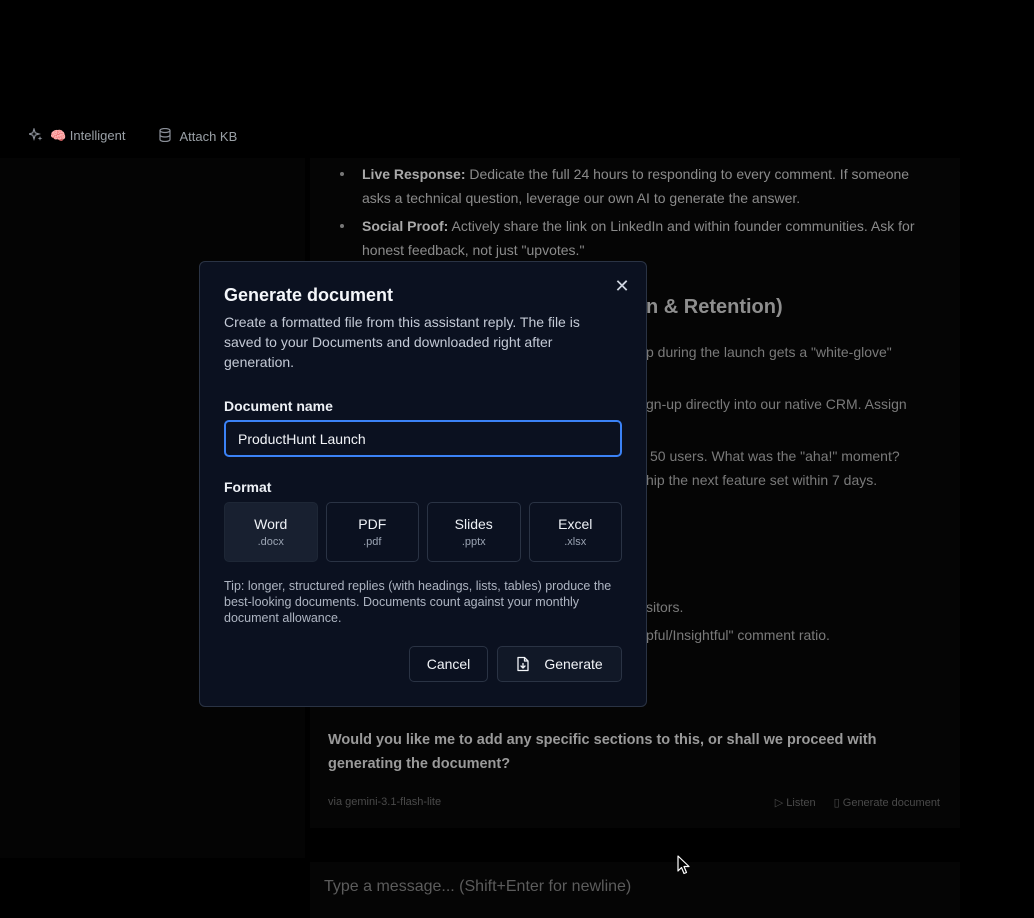  I want to click on document-name-input, so click(423, 438).